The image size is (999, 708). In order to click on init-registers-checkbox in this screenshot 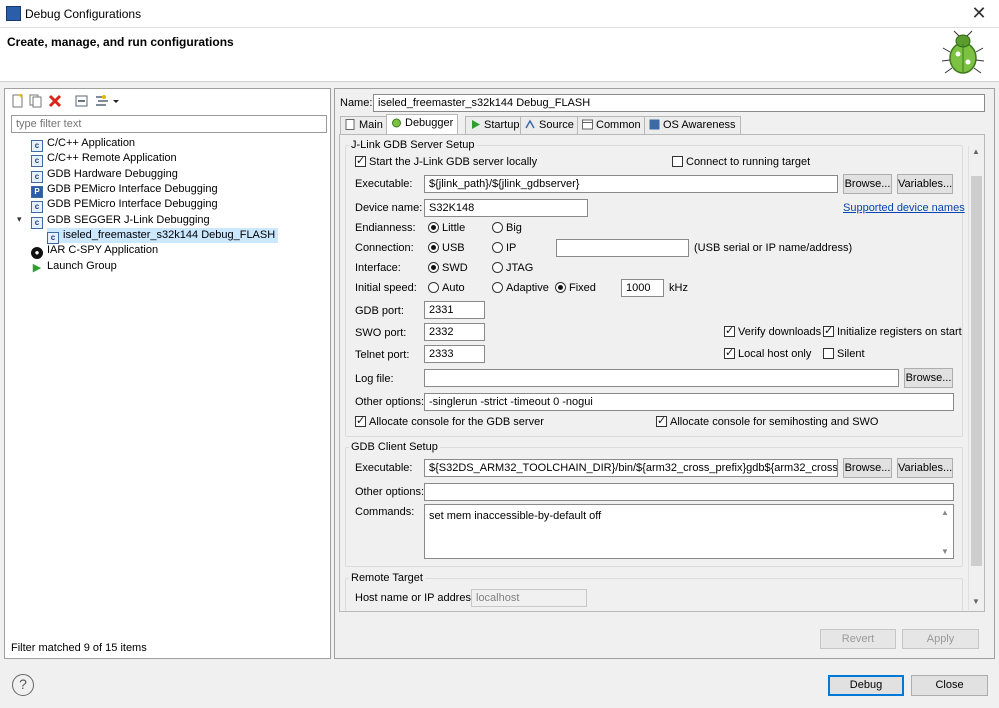, I will do `click(828, 330)`.